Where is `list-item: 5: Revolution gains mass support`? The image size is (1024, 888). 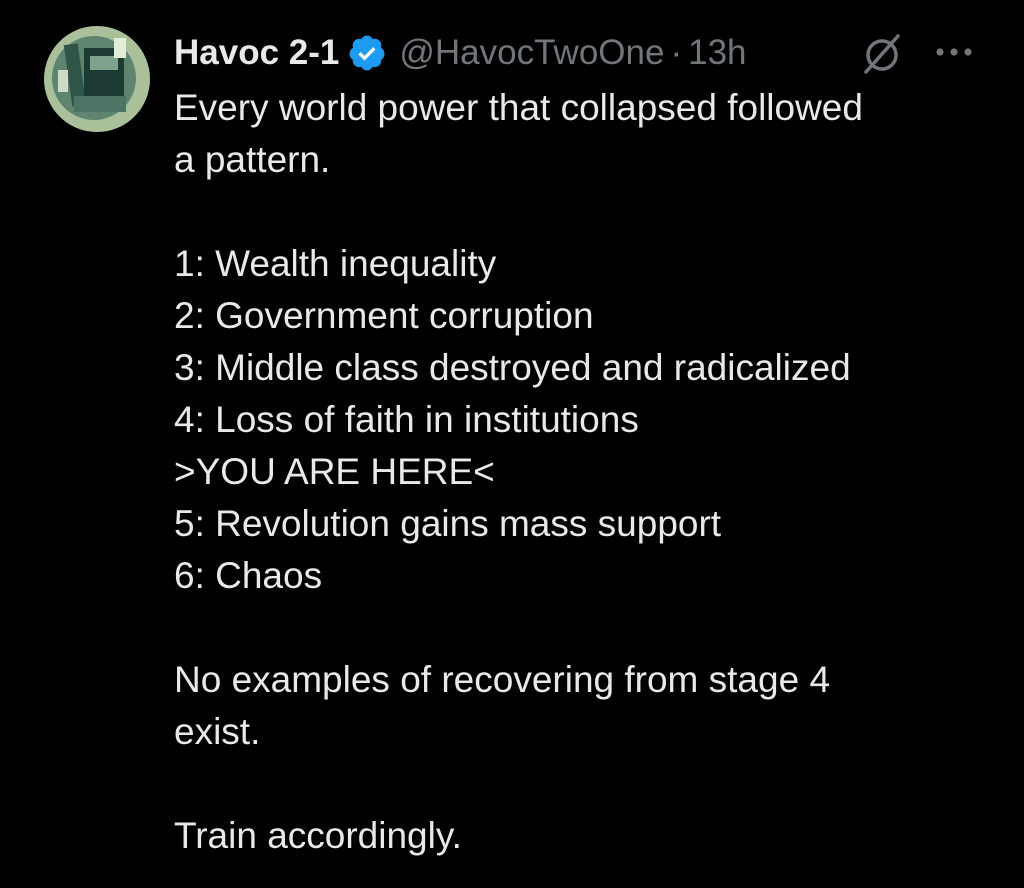
list-item: 5: Revolution gains mass support is located at coordinates (448, 523).